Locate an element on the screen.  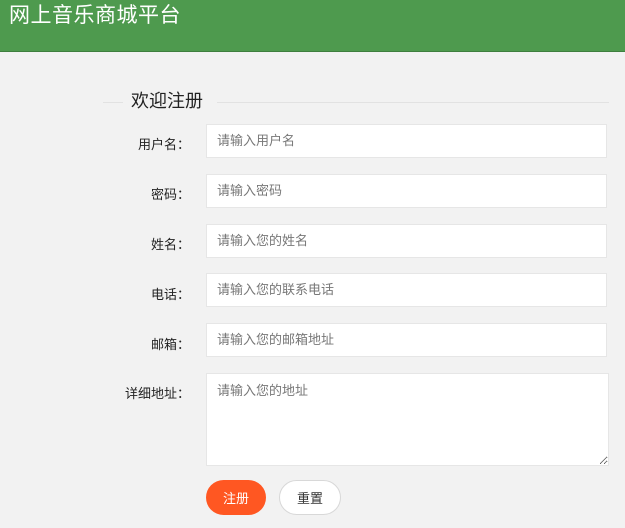
legend-divider-right is located at coordinates (413, 102).